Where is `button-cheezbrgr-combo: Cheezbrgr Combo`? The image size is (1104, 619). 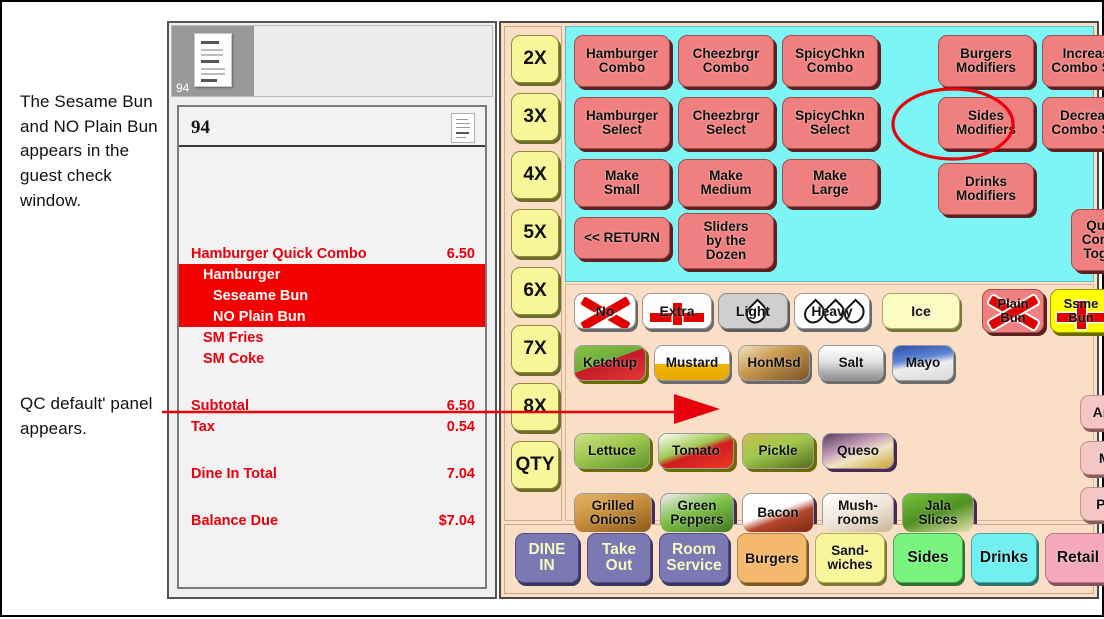 button-cheezbrgr-combo: Cheezbrgr Combo is located at coordinates (726, 61).